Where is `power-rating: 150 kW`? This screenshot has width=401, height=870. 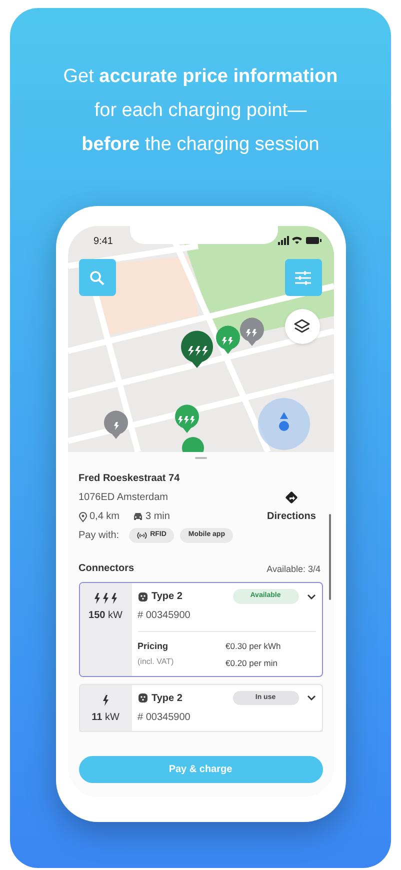
power-rating: 150 kW is located at coordinates (105, 616).